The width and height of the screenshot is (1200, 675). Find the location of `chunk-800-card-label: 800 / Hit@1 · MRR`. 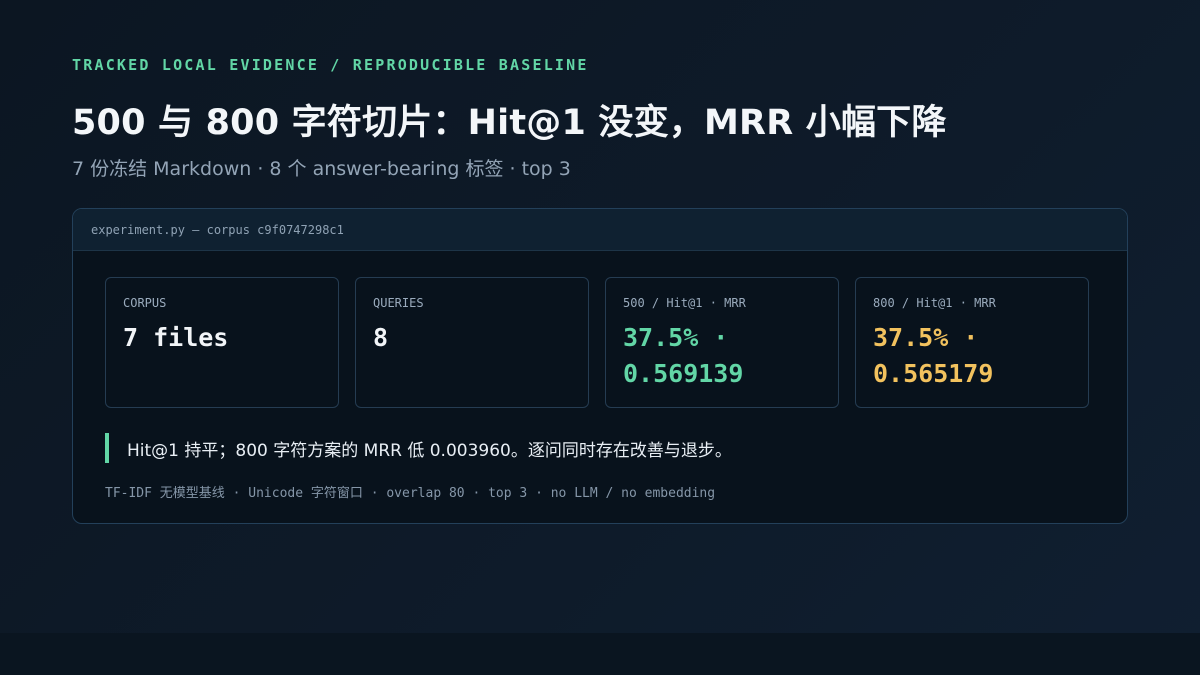

chunk-800-card-label: 800 / Hit@1 · MRR is located at coordinates (934, 303).